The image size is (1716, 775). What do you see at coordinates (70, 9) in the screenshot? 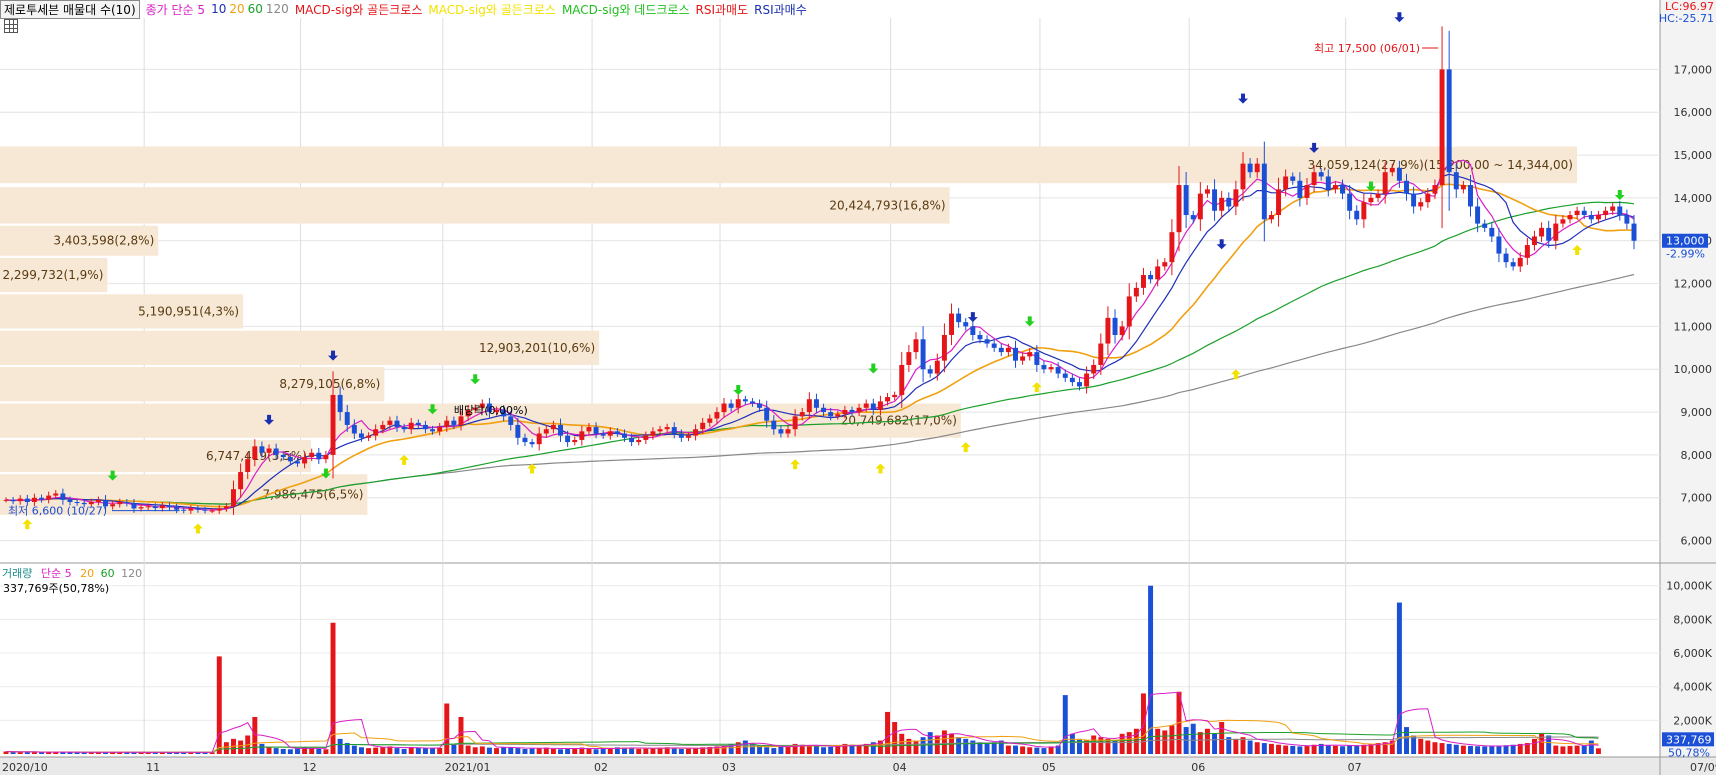
I see `chart-title: 제로투세븐 매물대 수(10)` at bounding box center [70, 9].